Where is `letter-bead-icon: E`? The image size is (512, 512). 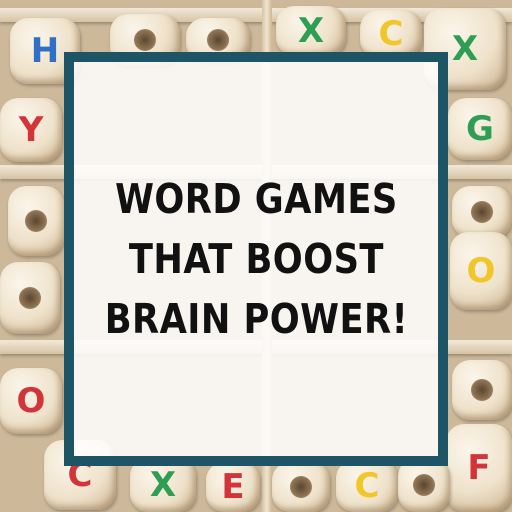 letter-bead-icon: E is located at coordinates (233, 487).